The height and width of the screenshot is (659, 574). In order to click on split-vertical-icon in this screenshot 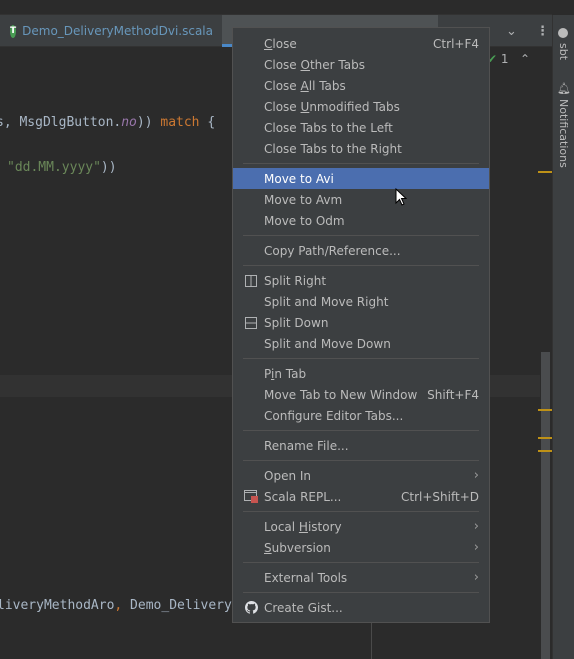, I will do `click(251, 280)`.